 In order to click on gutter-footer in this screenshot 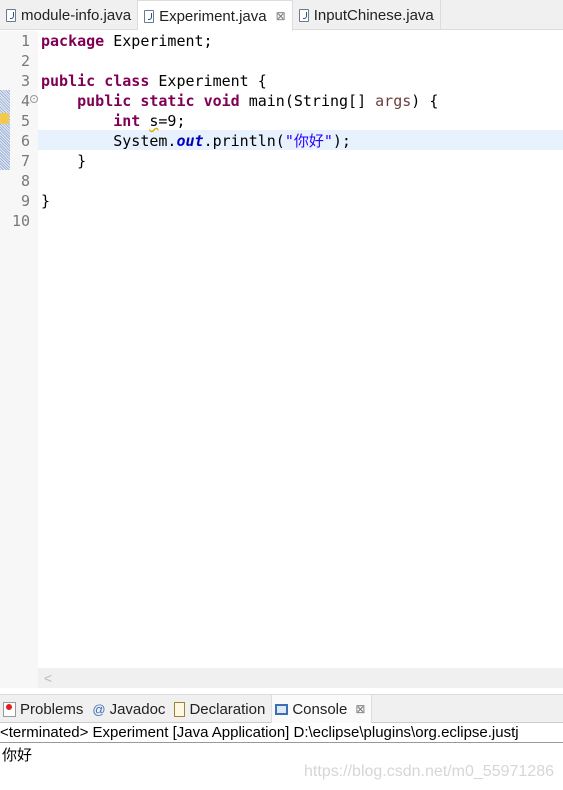, I will do `click(19, 678)`.